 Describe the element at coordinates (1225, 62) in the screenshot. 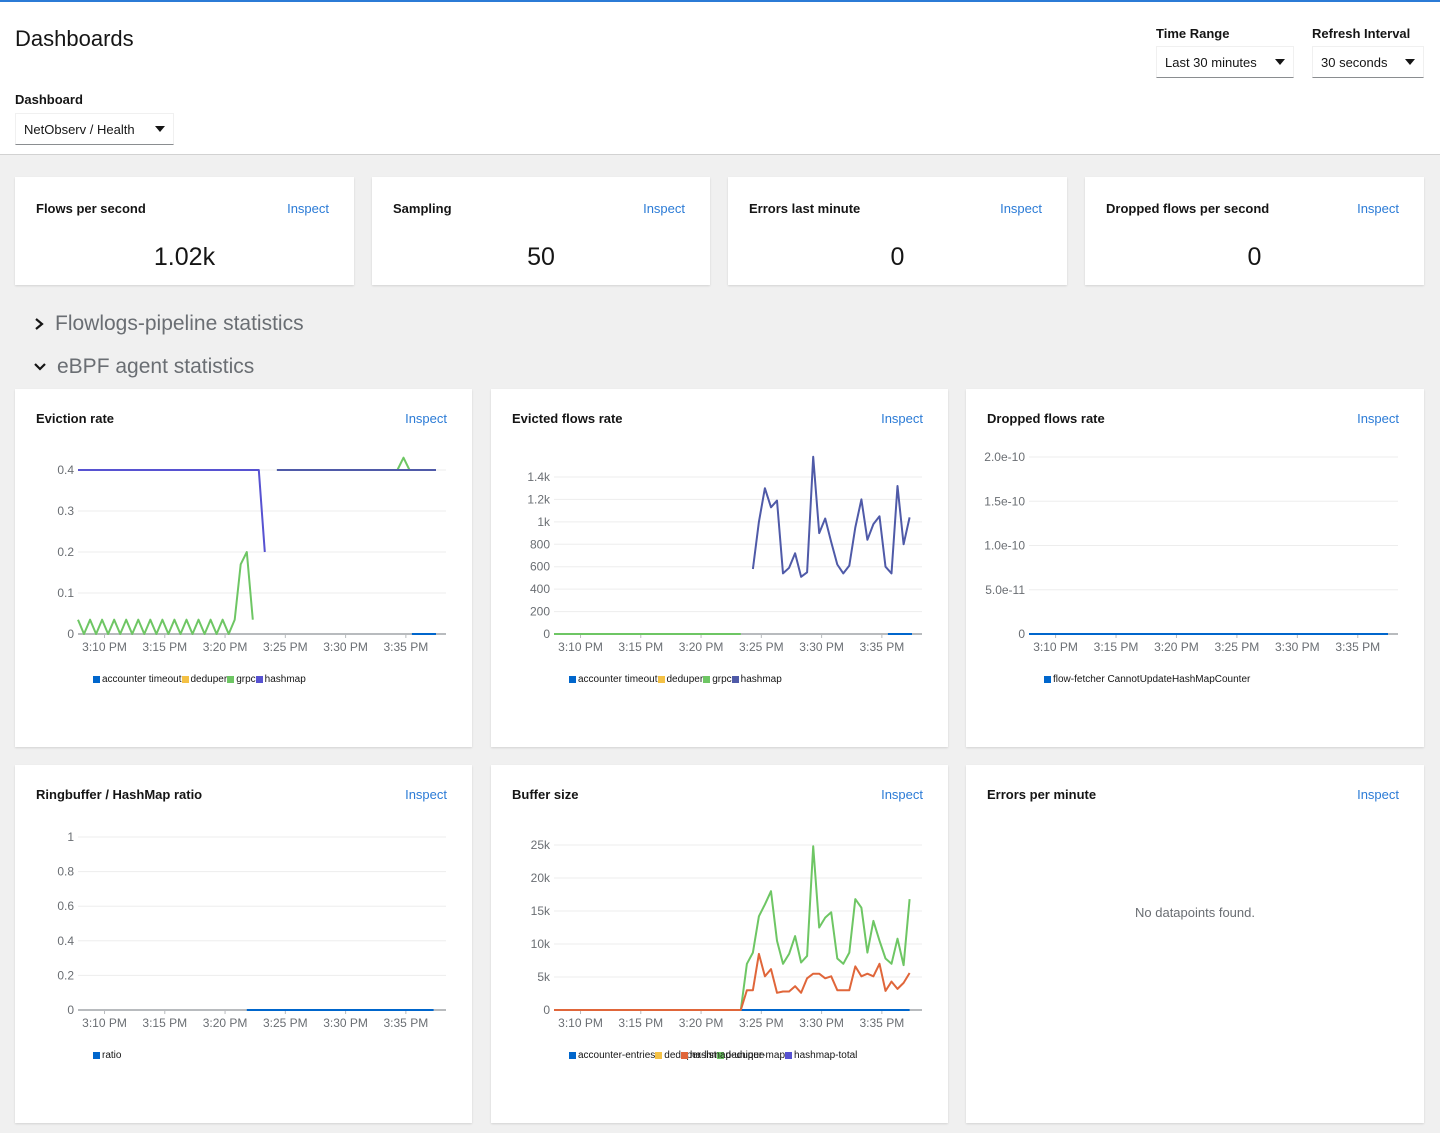

I see `time-range-select: Last 30 minutes` at that location.